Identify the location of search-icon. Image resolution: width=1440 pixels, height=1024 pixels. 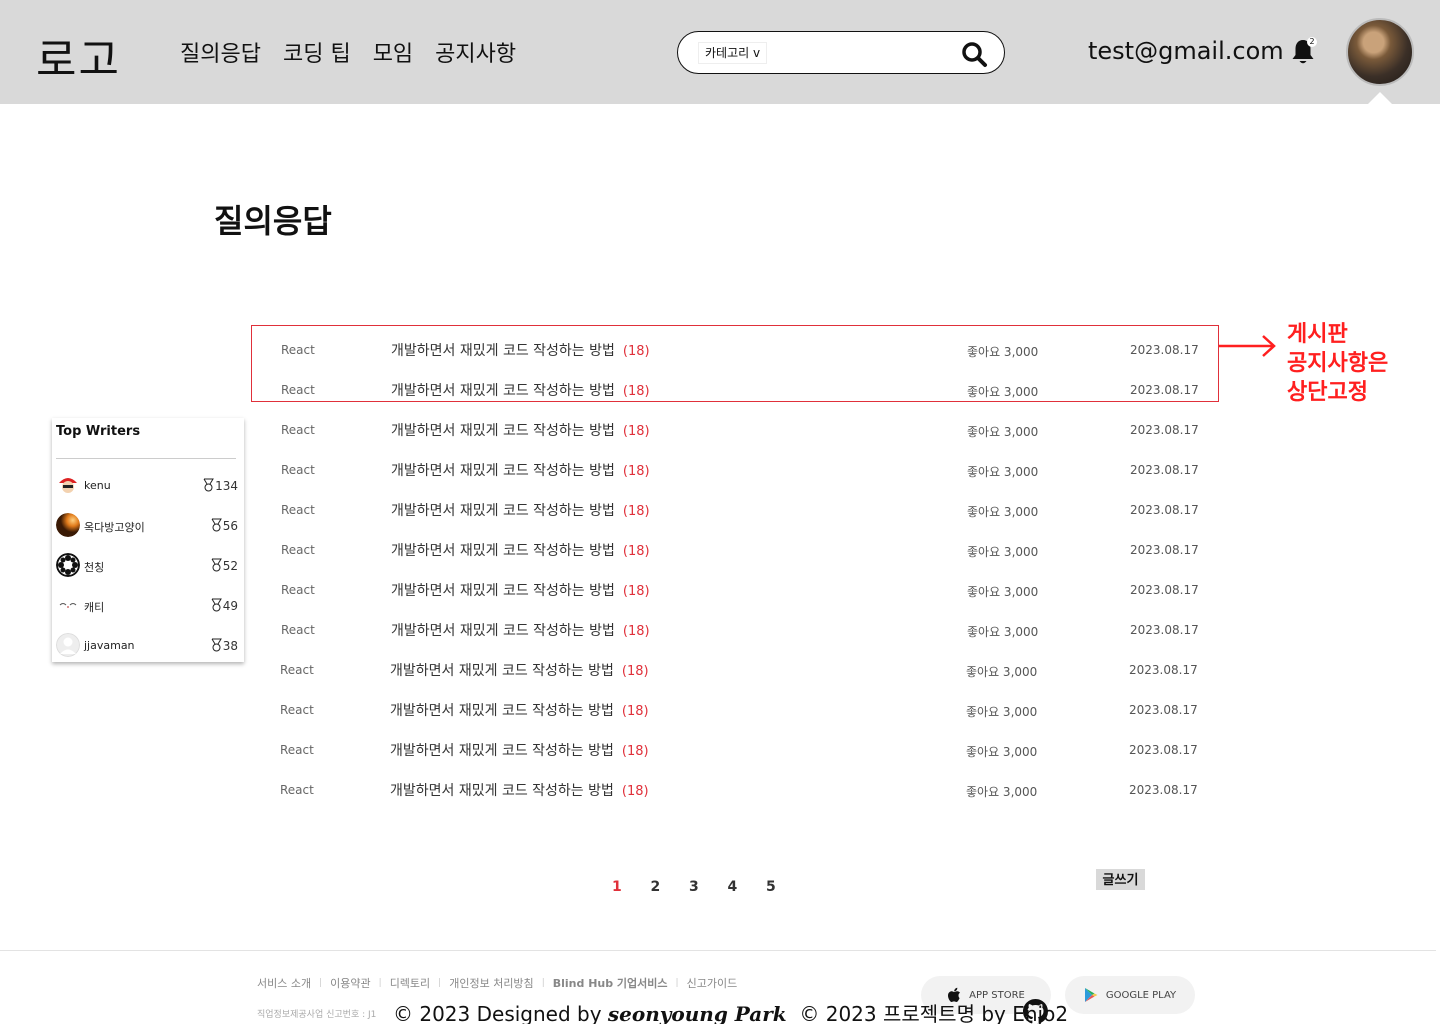
(974, 54).